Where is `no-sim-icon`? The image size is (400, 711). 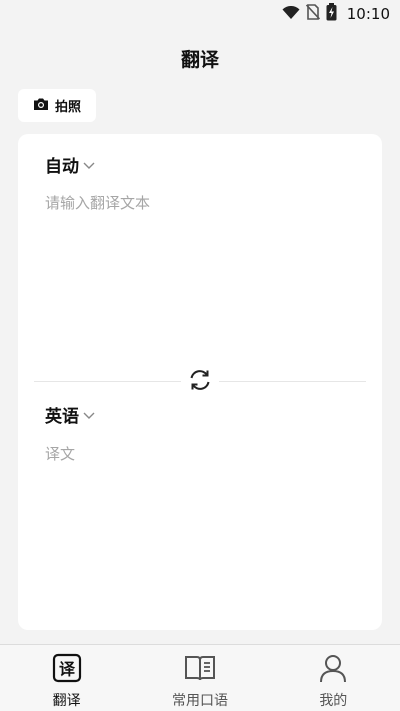
no-sim-icon is located at coordinates (312, 14).